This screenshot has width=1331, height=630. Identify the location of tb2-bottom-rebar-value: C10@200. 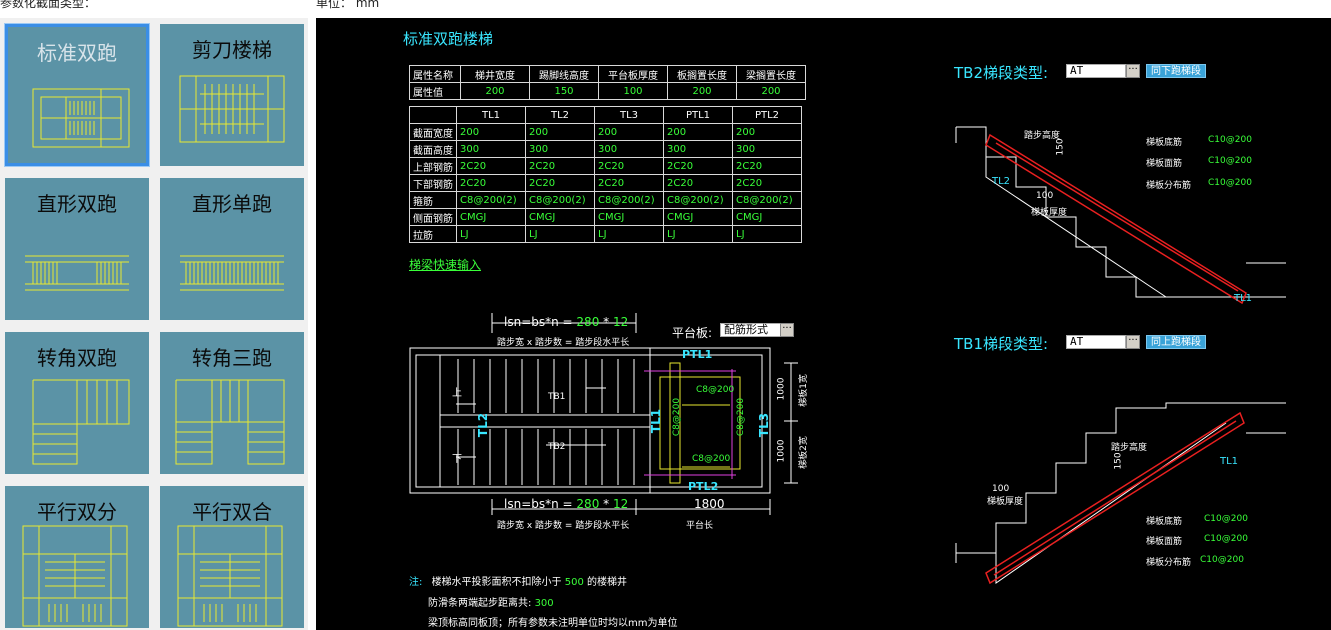
(1230, 140).